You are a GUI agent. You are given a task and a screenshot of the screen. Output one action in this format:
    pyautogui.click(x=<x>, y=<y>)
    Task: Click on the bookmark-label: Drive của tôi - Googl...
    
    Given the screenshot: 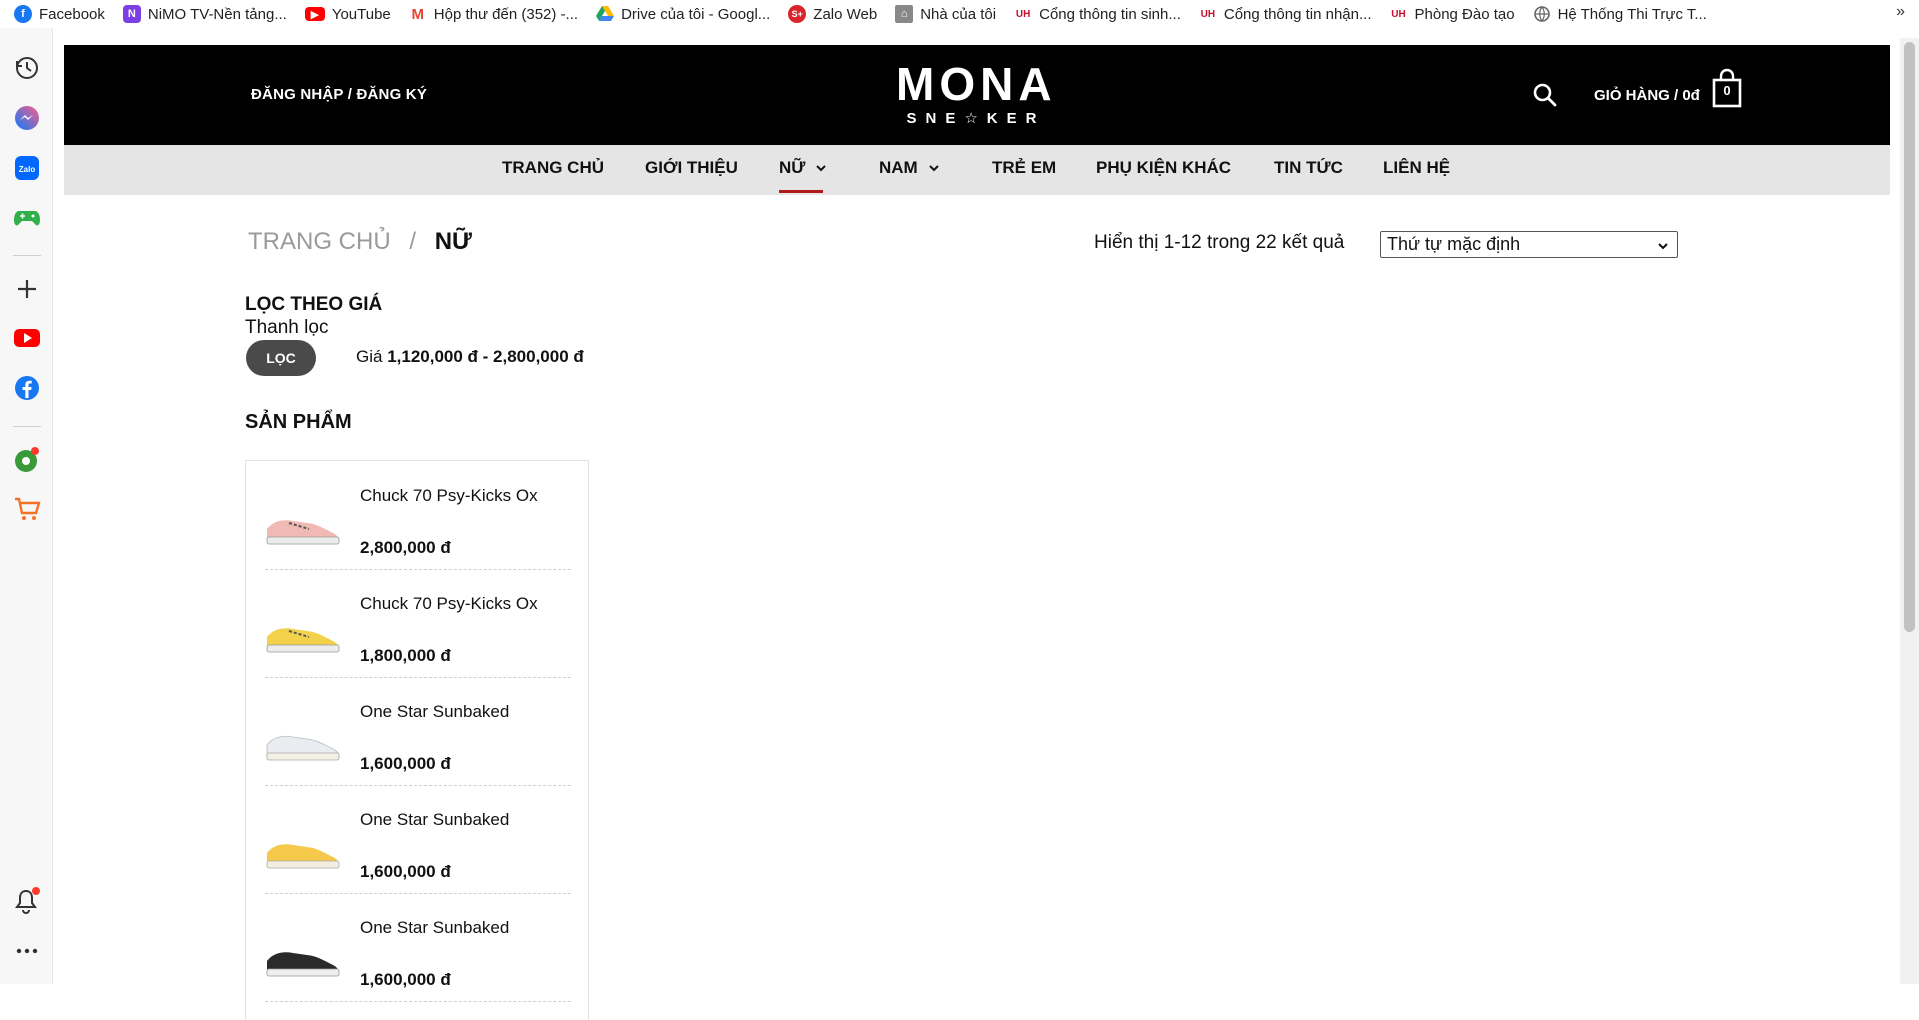 What is the action you would take?
    pyautogui.click(x=696, y=14)
    